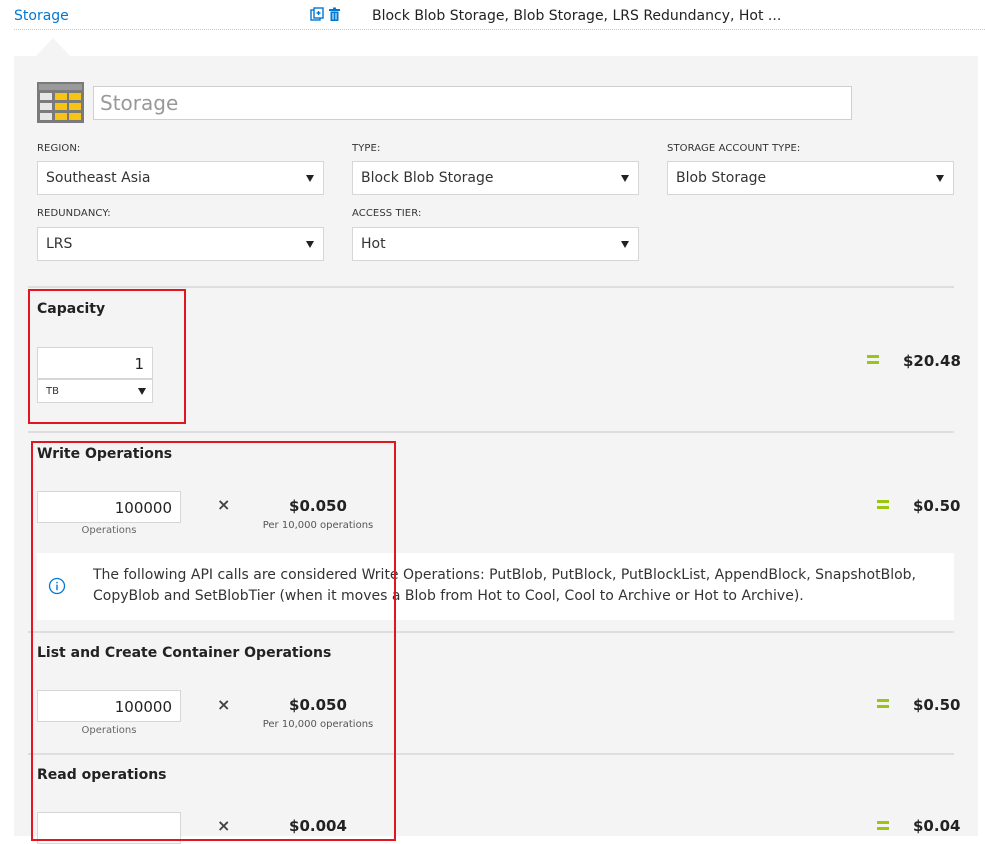  I want to click on list-ops-unit-price: $0.050, so click(318, 705).